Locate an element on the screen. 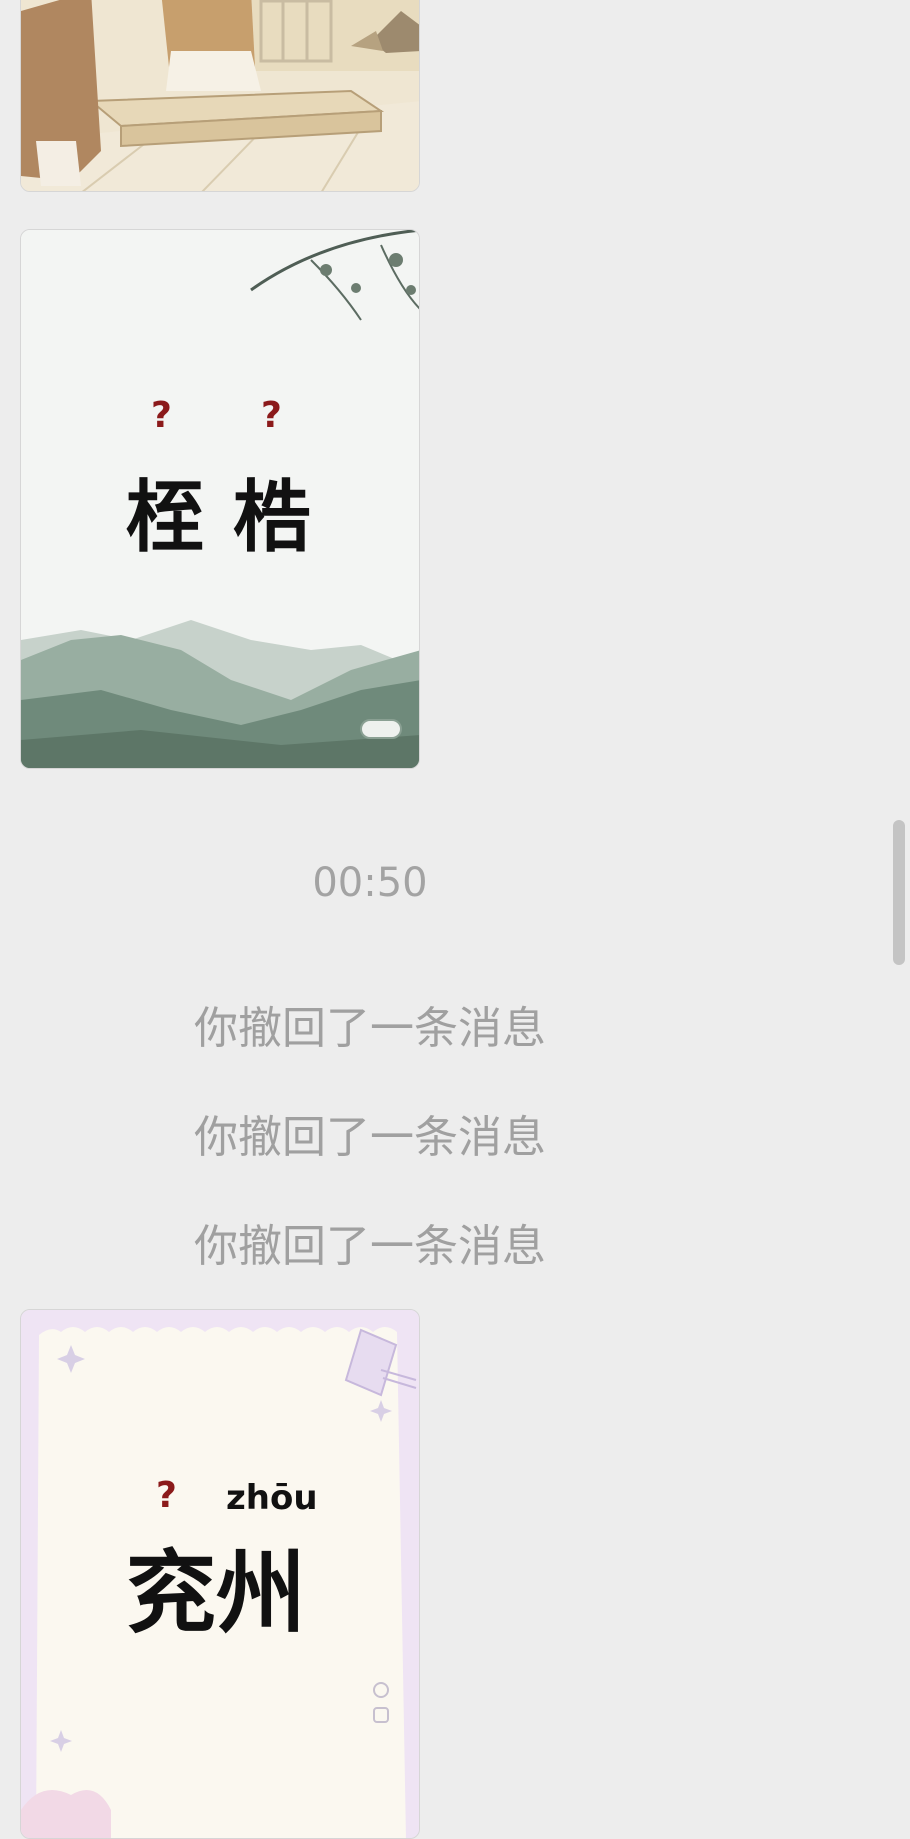 The width and height of the screenshot is (910, 1839). pinyin-zhou: zhōu is located at coordinates (272, 1498).